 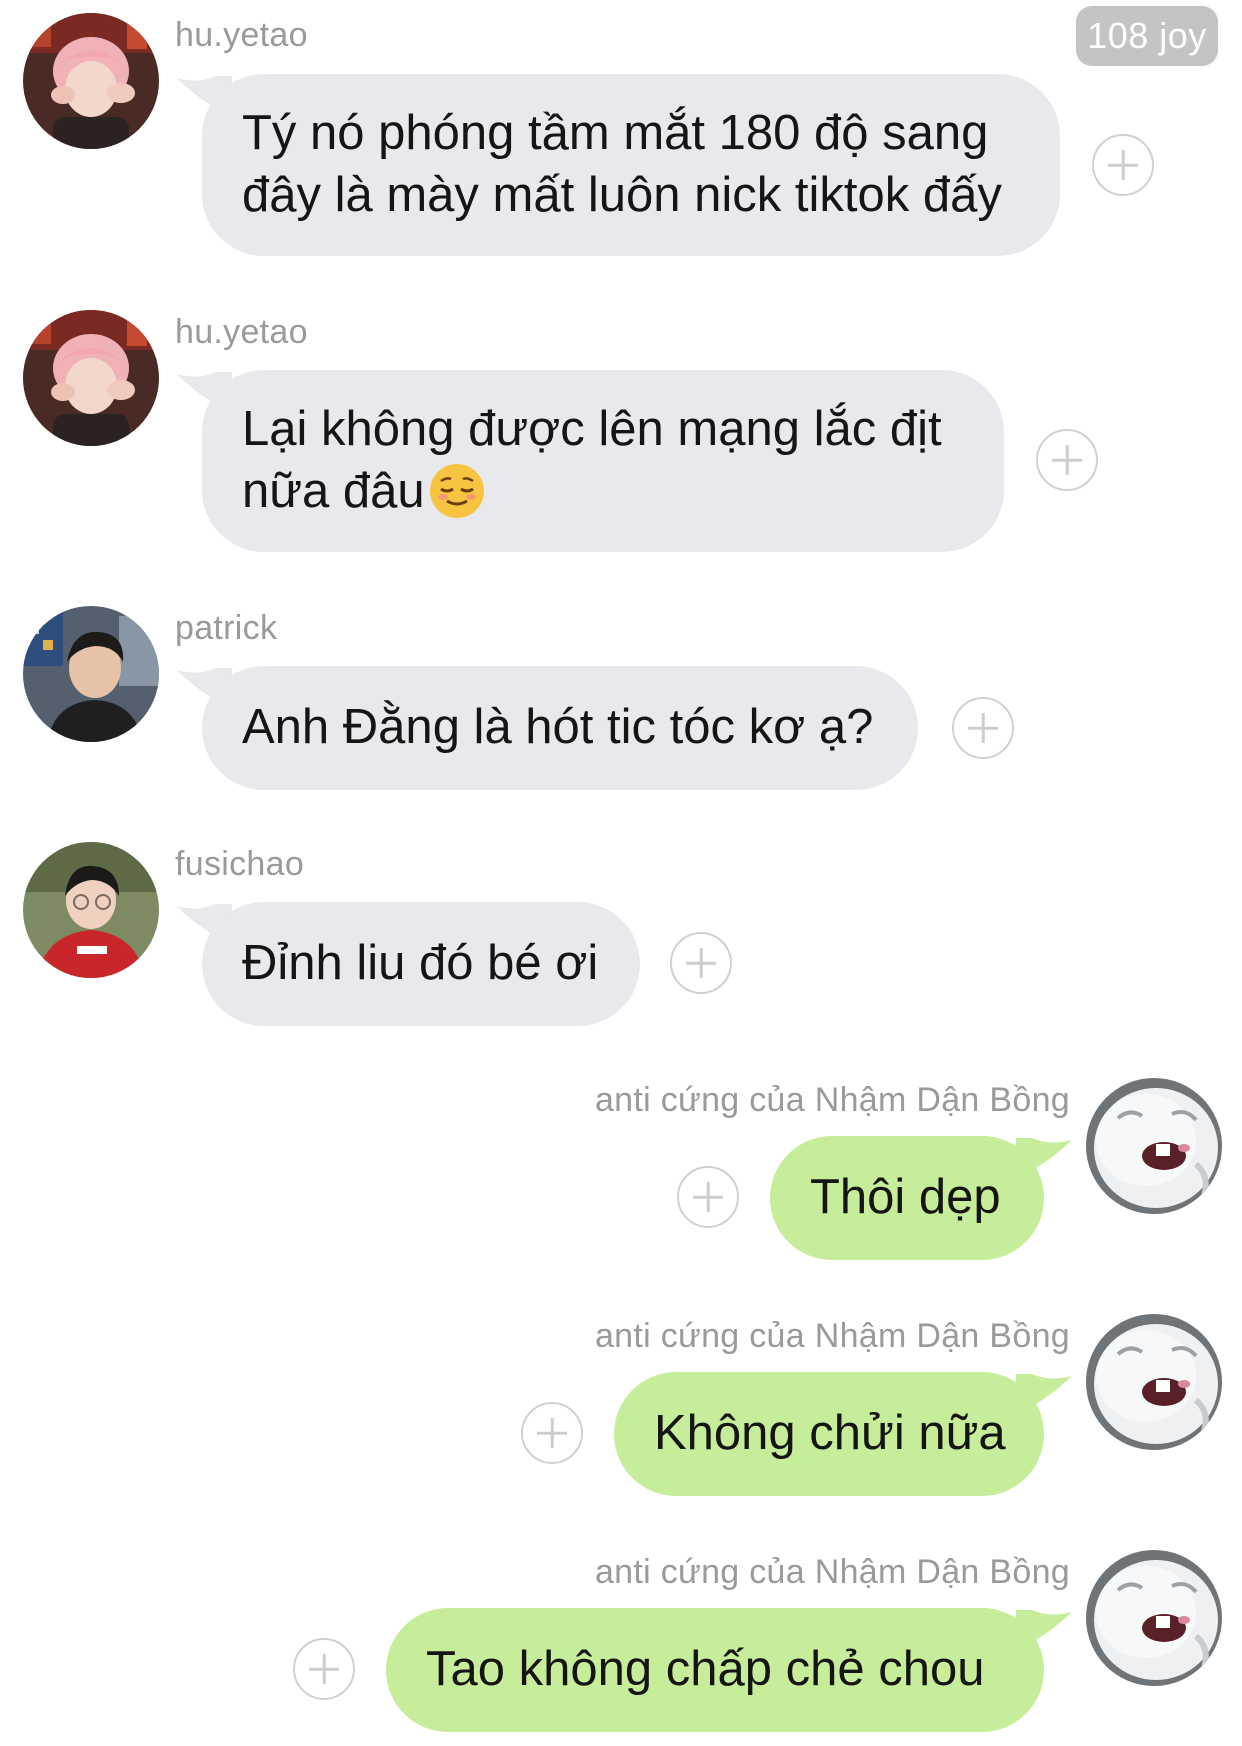 I want to click on dark-hair-avatar-icon, so click(x=91, y=674).